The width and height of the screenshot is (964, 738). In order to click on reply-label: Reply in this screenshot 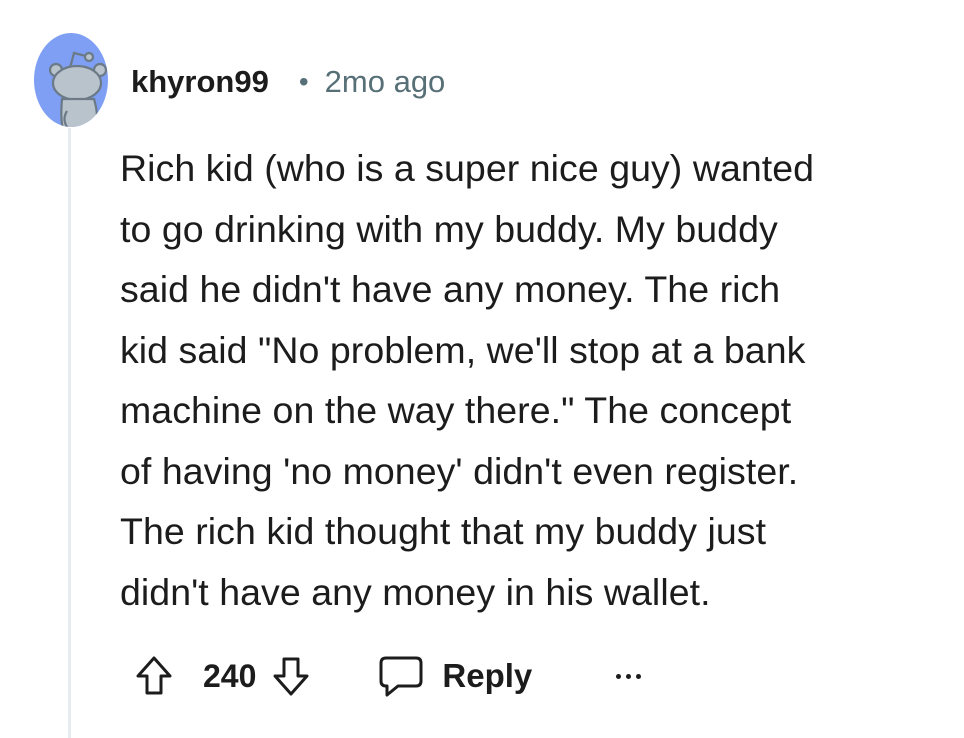, I will do `click(487, 675)`.